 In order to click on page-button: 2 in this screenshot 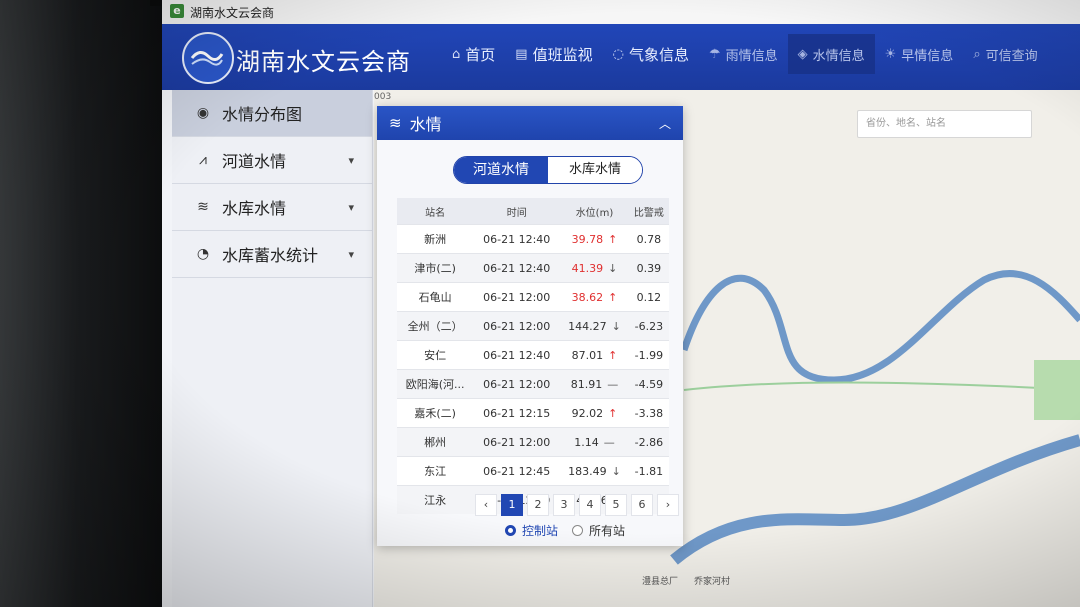, I will do `click(538, 505)`.